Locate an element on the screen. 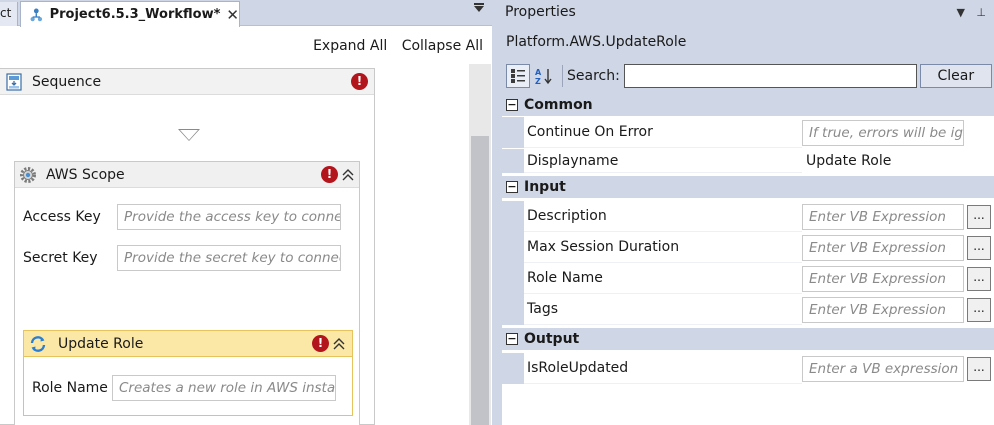  property-name: Role Name is located at coordinates (663, 278).